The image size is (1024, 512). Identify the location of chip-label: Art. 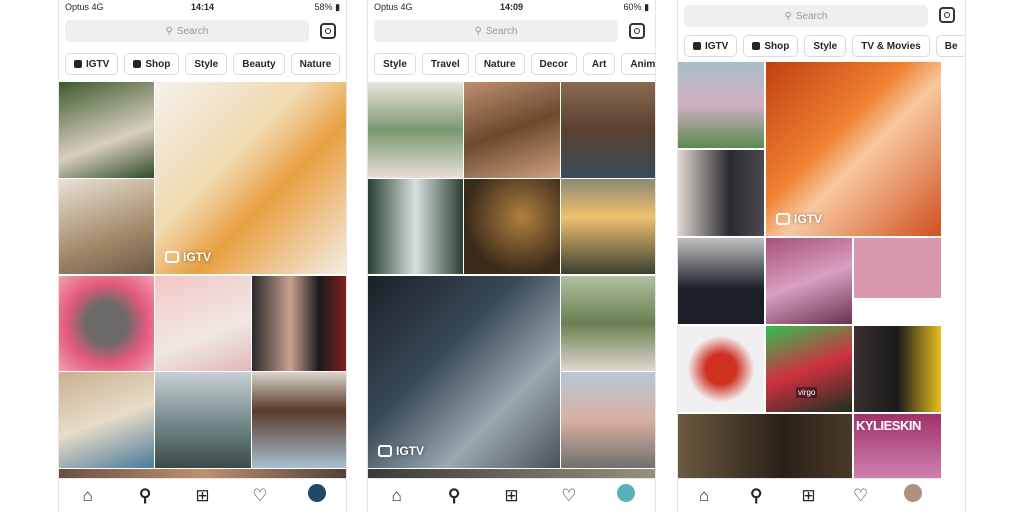
(599, 64).